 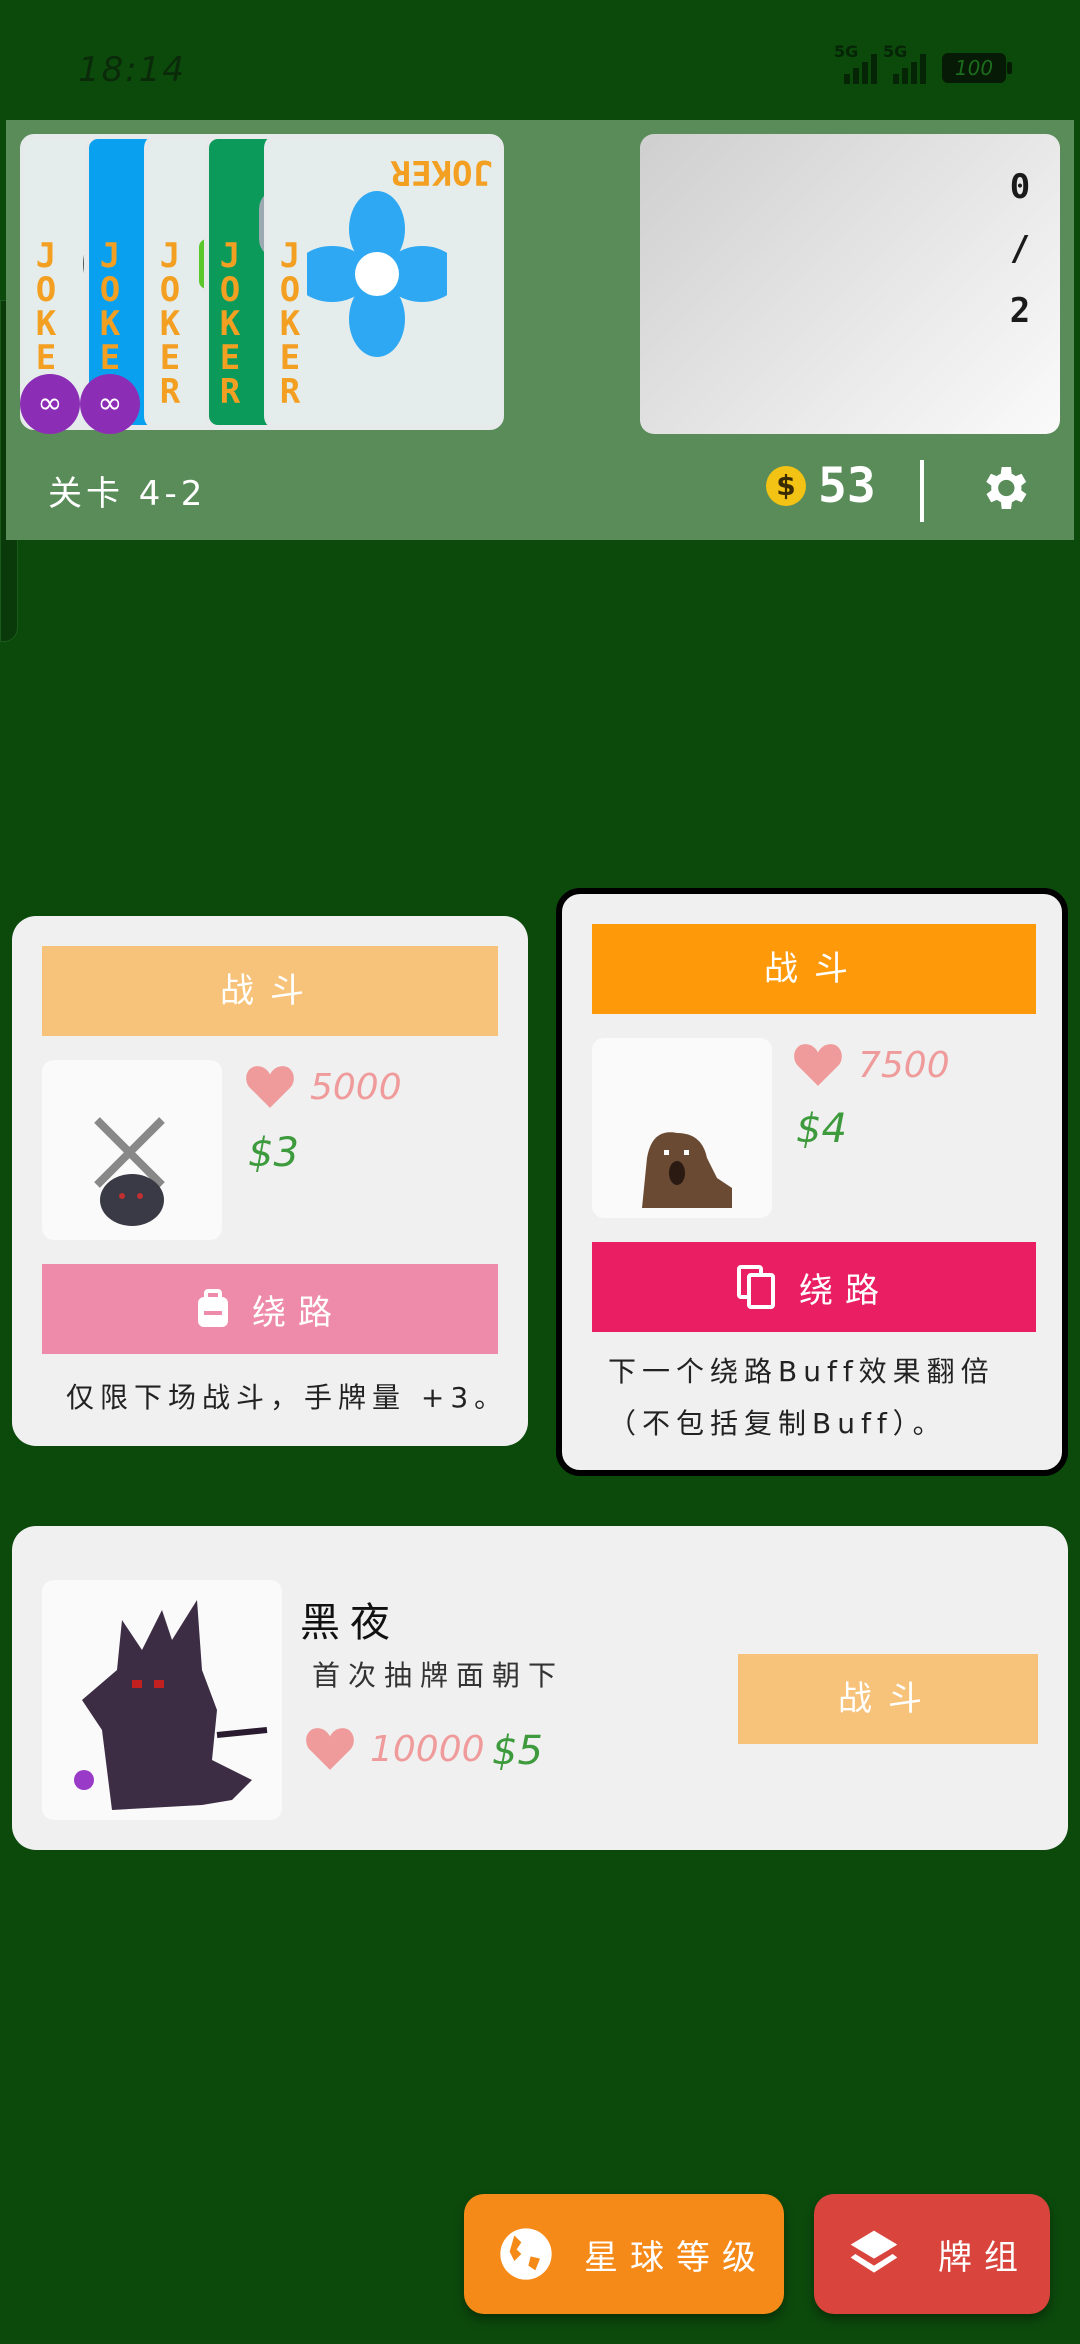 What do you see at coordinates (171, 1705) in the screenshot?
I see `dark-shadow-boss-icon` at bounding box center [171, 1705].